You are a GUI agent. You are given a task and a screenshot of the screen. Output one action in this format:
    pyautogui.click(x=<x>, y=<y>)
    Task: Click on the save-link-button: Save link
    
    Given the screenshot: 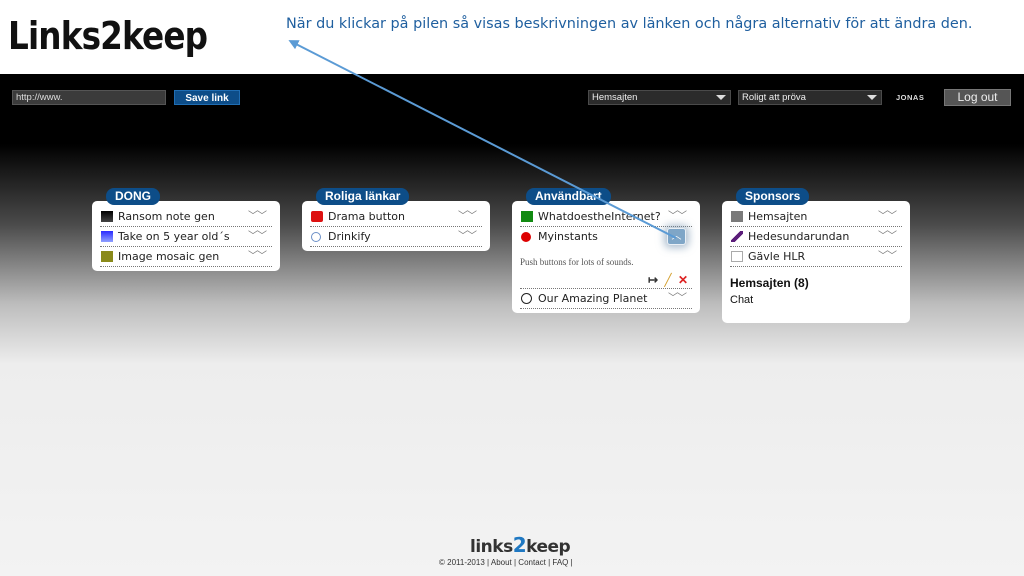 What is the action you would take?
    pyautogui.click(x=207, y=97)
    